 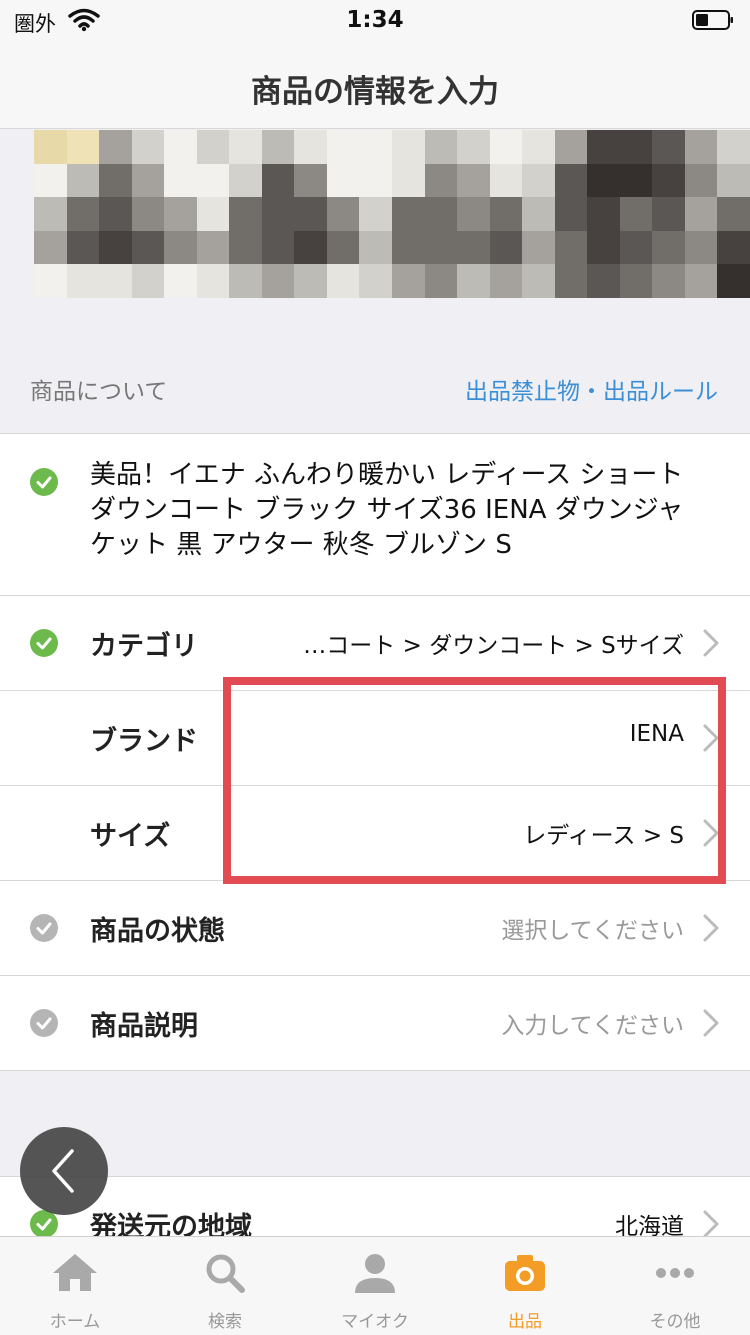 What do you see at coordinates (75, 1272) in the screenshot?
I see `home-icon` at bounding box center [75, 1272].